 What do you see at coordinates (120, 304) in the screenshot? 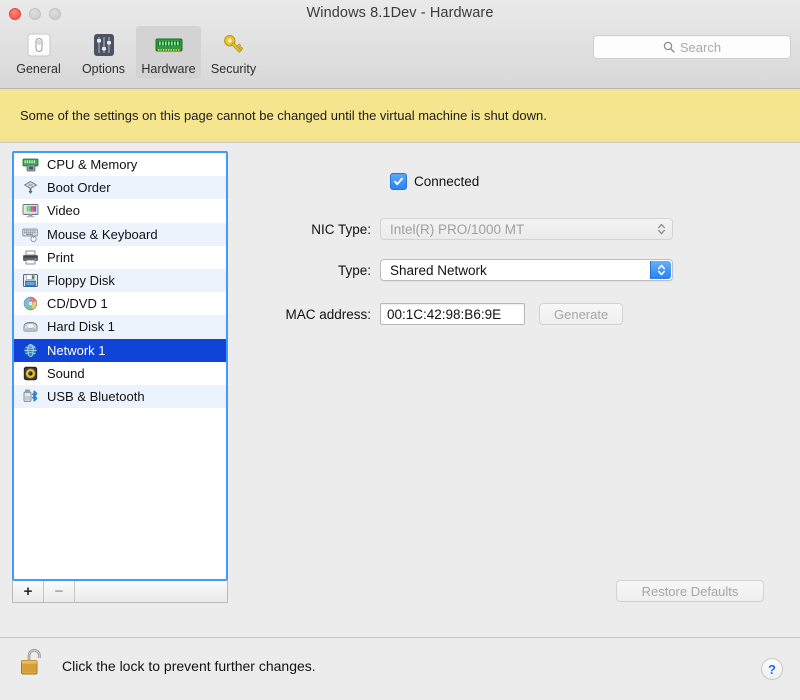
I see `list-item-cd-dvd: CD/DVD 1` at bounding box center [120, 304].